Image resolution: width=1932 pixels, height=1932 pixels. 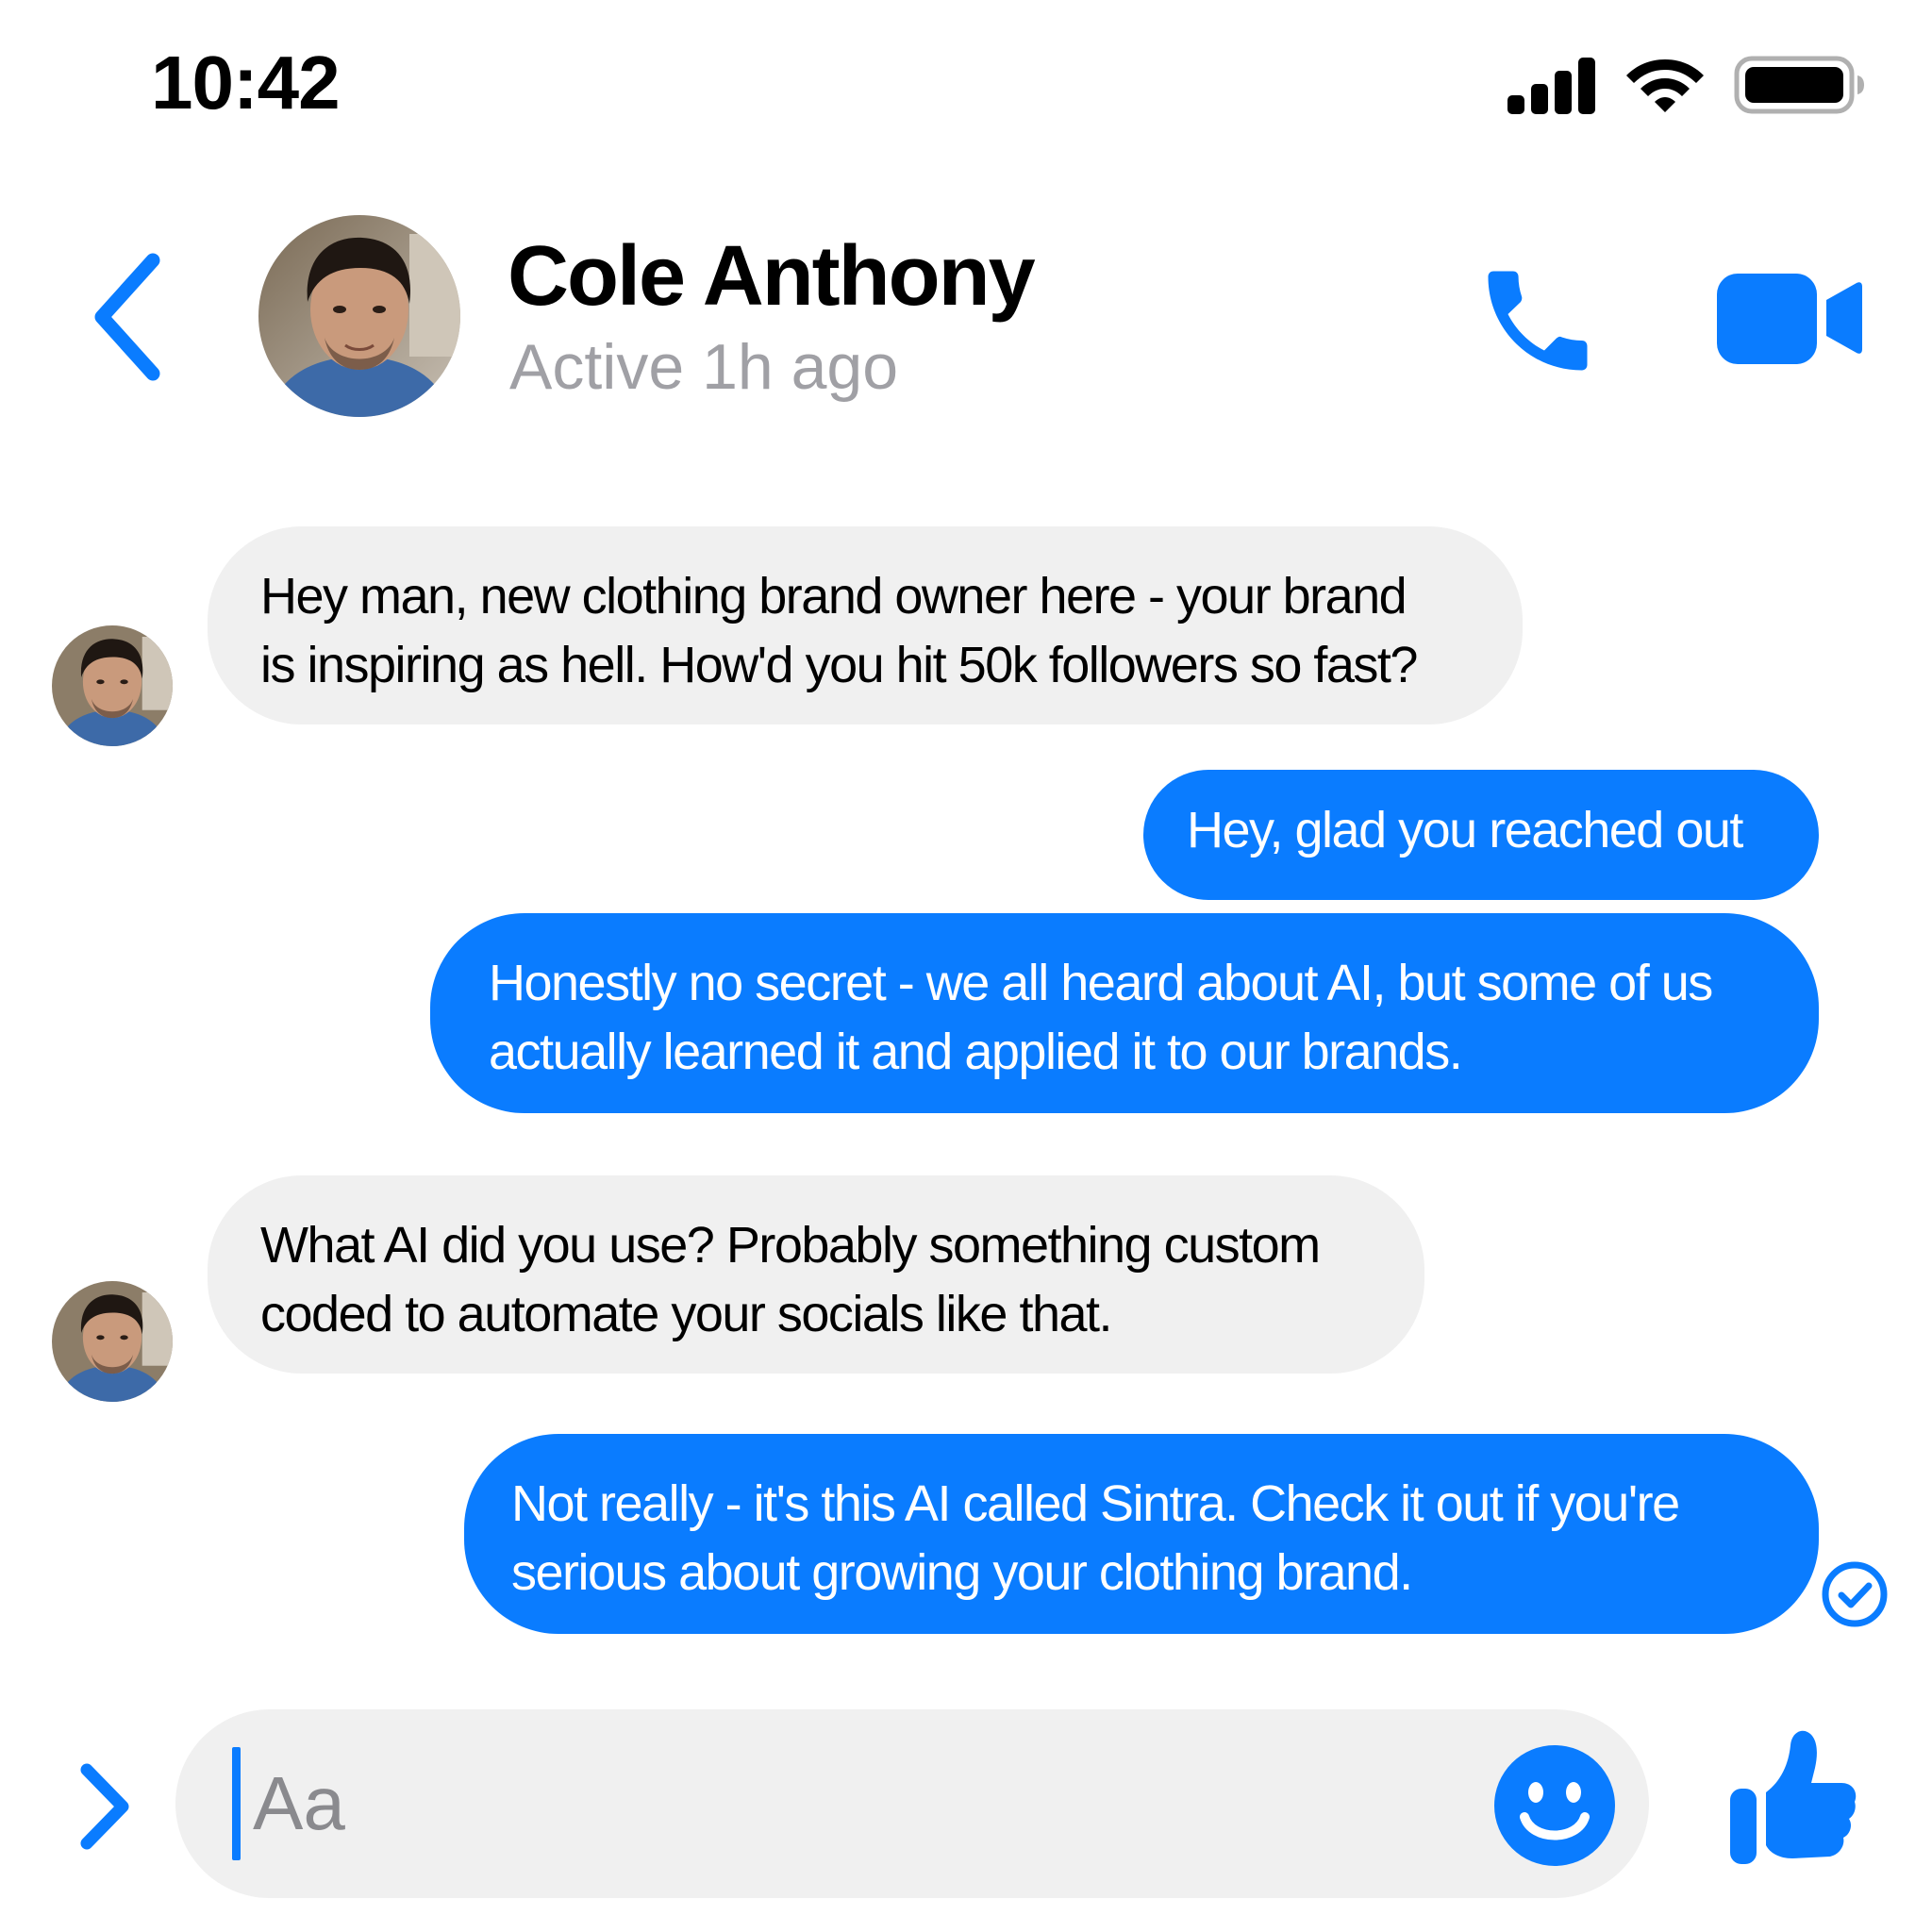 I want to click on emoji-icon, so click(x=1554, y=1806).